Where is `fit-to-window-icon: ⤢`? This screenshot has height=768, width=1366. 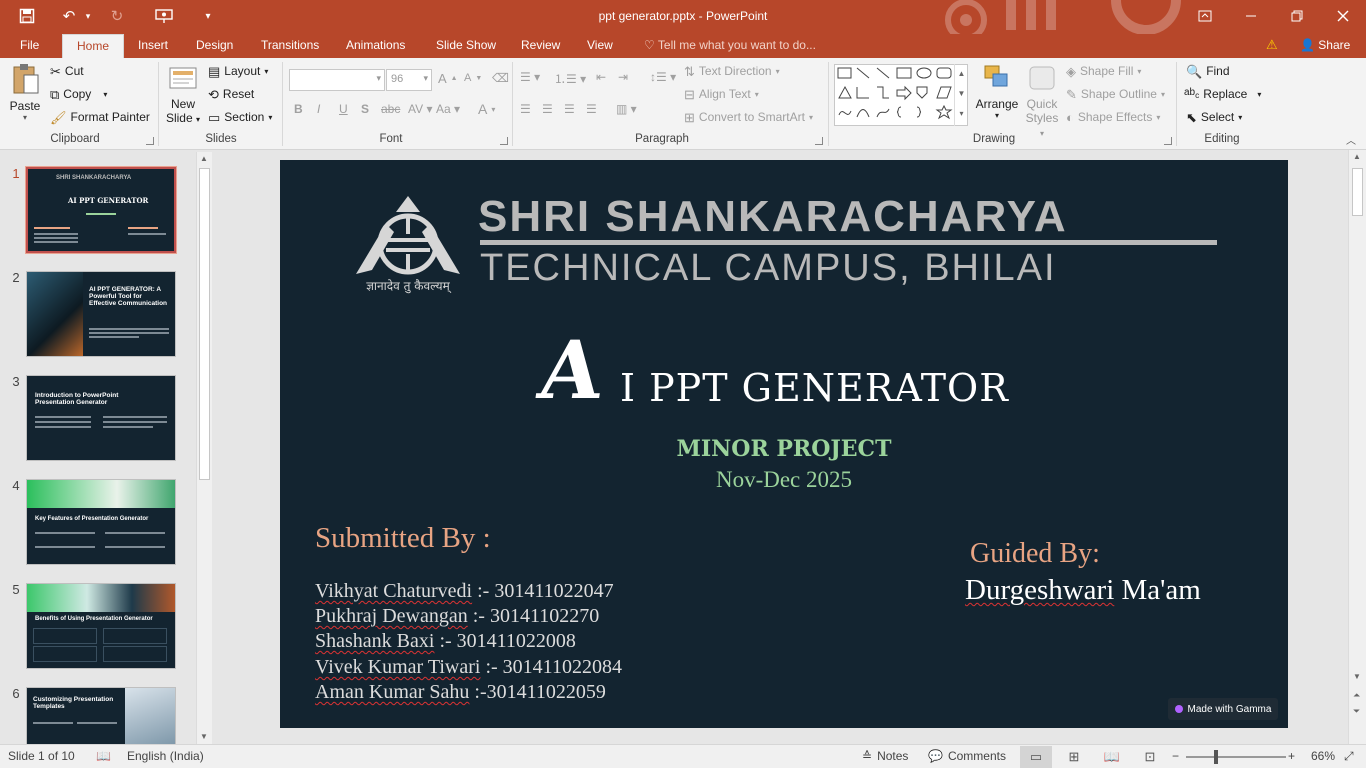
fit-to-window-icon: ⤢ is located at coordinates (1349, 756).